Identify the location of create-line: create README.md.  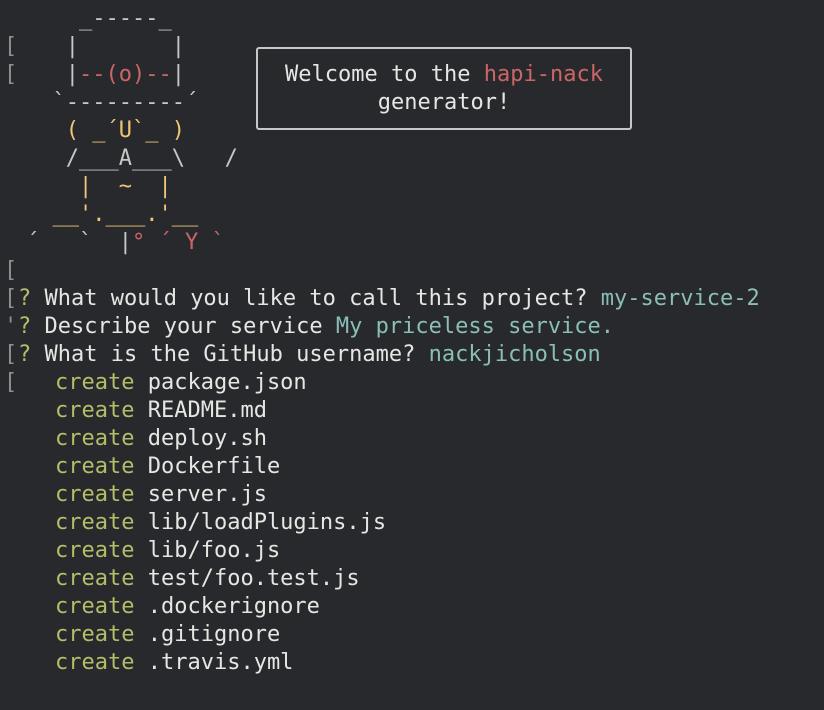
(161, 411).